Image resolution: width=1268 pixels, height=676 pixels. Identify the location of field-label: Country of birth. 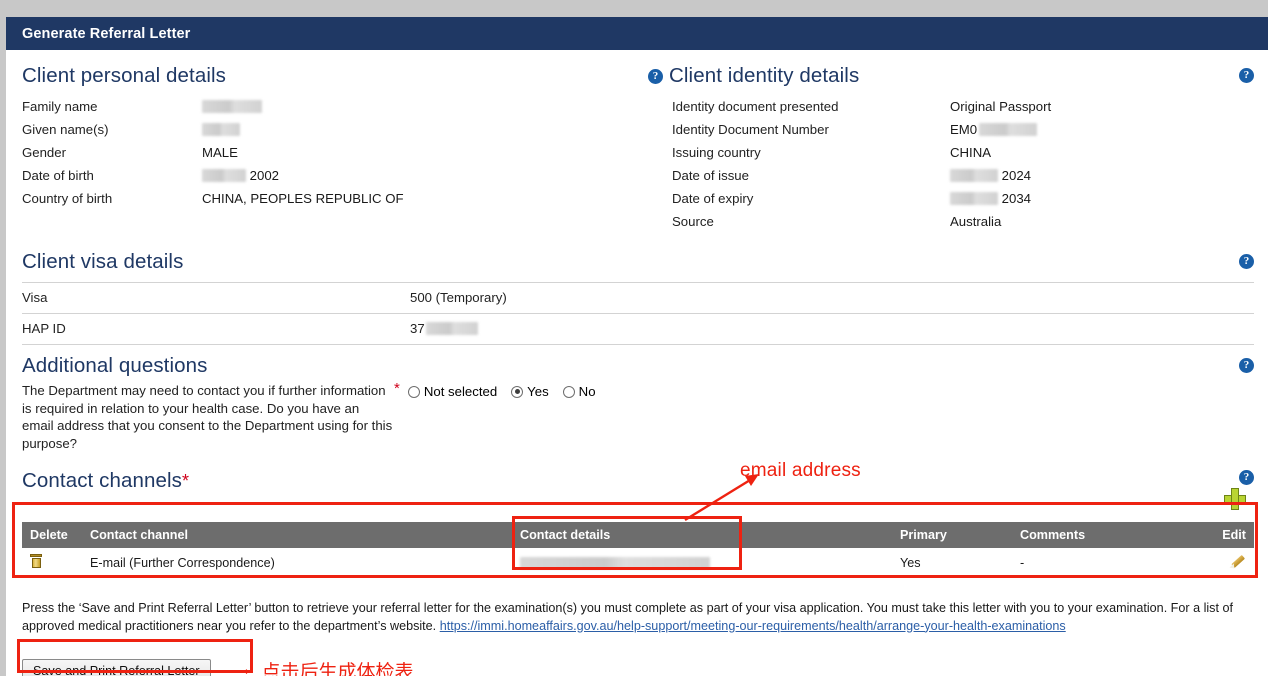
(67, 198).